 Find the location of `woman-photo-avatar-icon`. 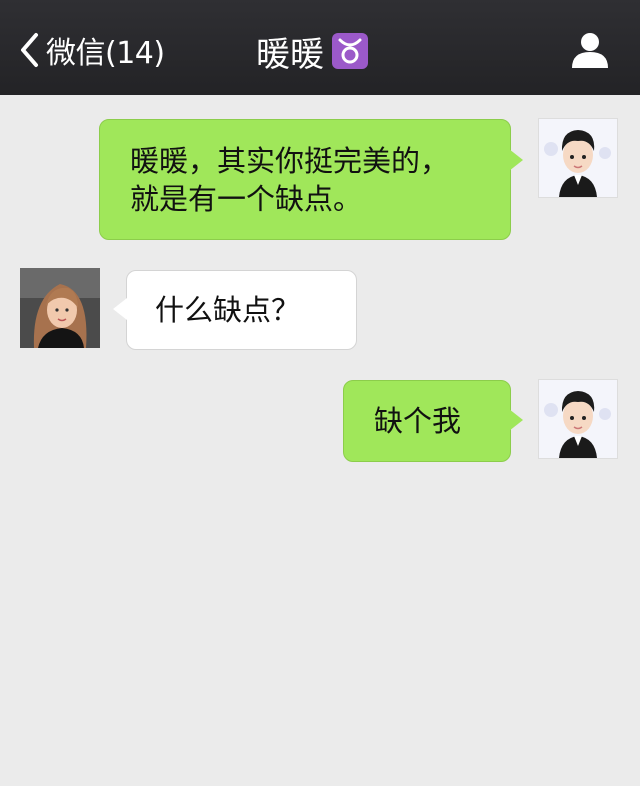

woman-photo-avatar-icon is located at coordinates (60, 308).